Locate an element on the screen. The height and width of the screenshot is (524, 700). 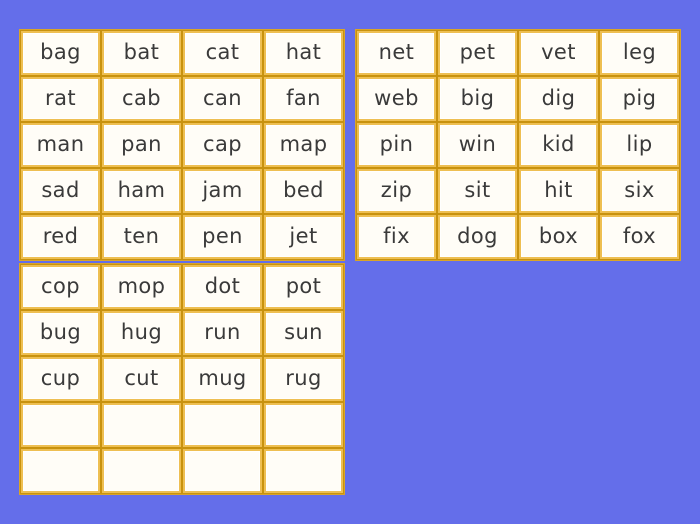
word-card: hug is located at coordinates (141, 333).